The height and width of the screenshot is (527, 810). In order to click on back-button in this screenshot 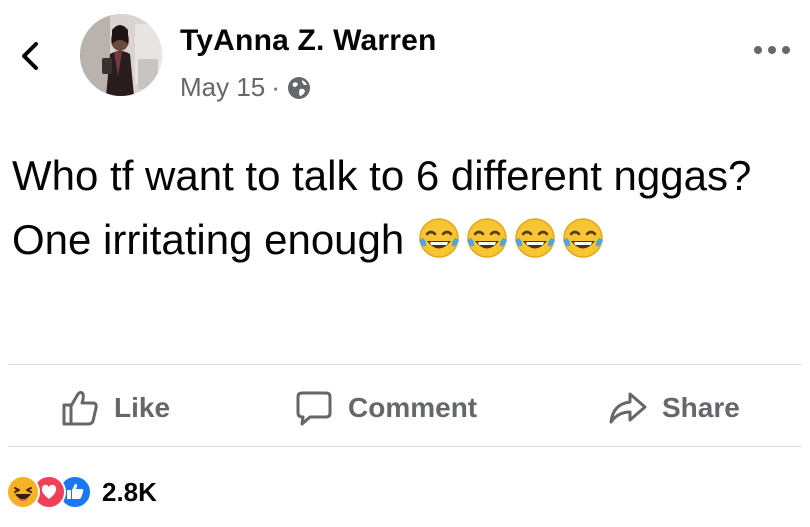, I will do `click(30, 56)`.